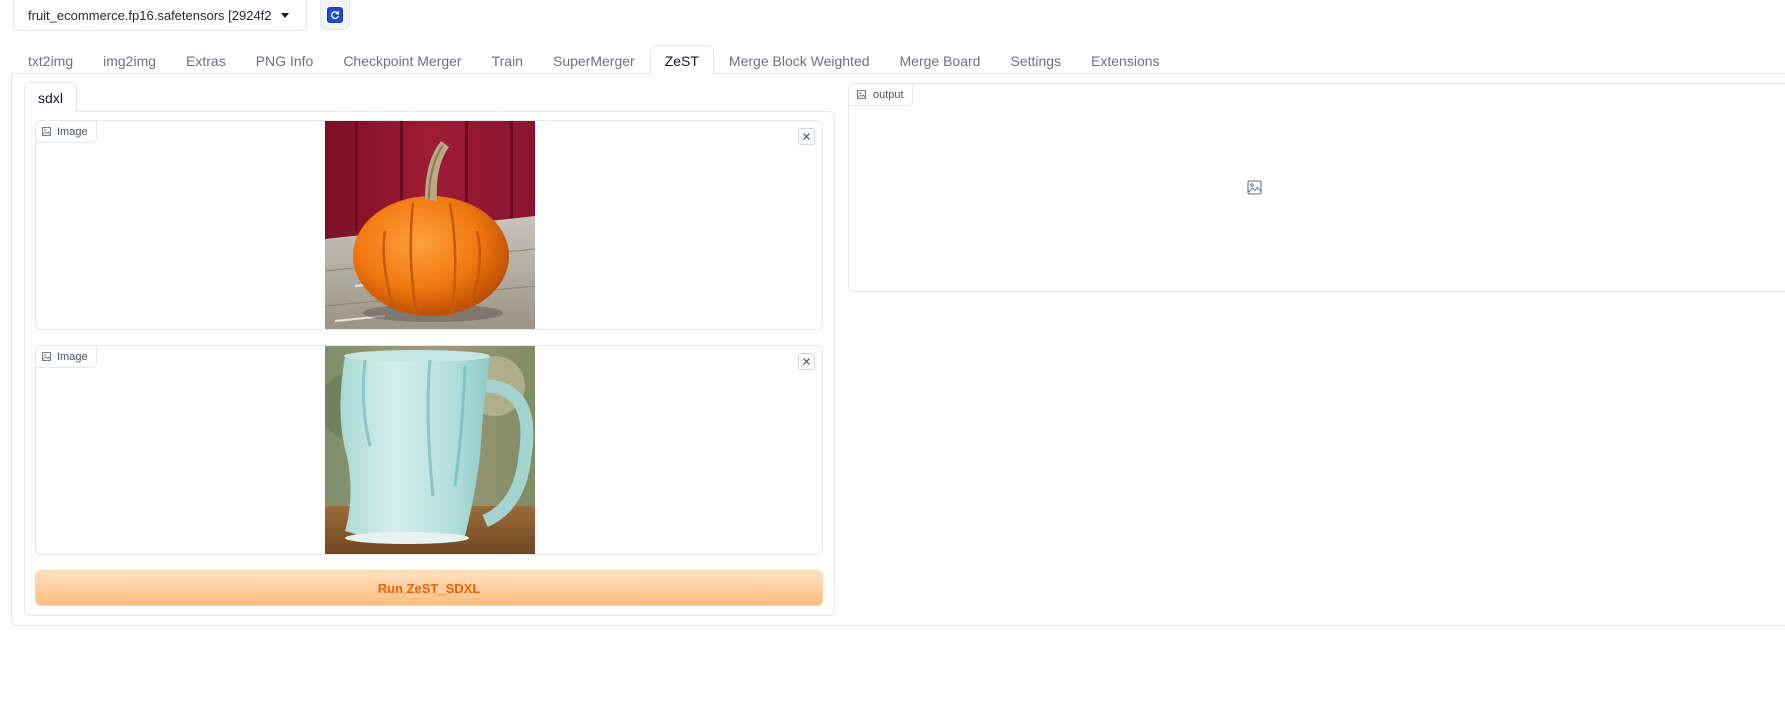 The image size is (1785, 720). I want to click on tab-merge-board: Merge Board, so click(940, 59).